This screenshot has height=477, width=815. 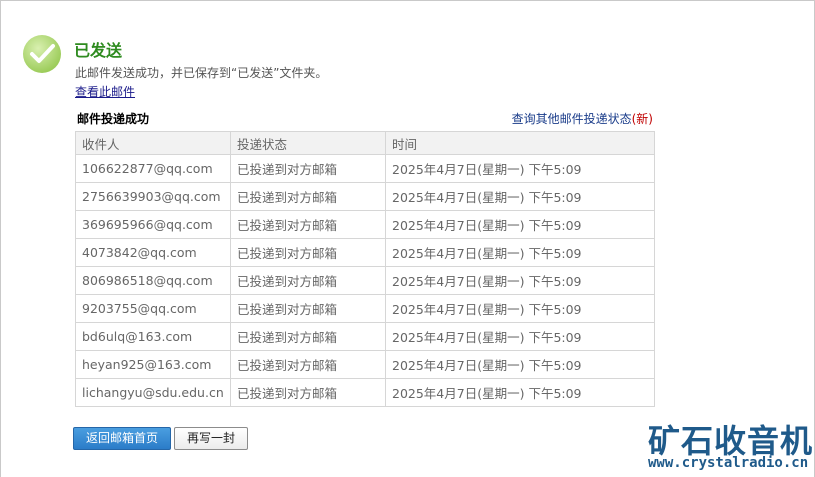 What do you see at coordinates (153, 364) in the screenshot?
I see `recipient-cell: heyan925@163.com` at bounding box center [153, 364].